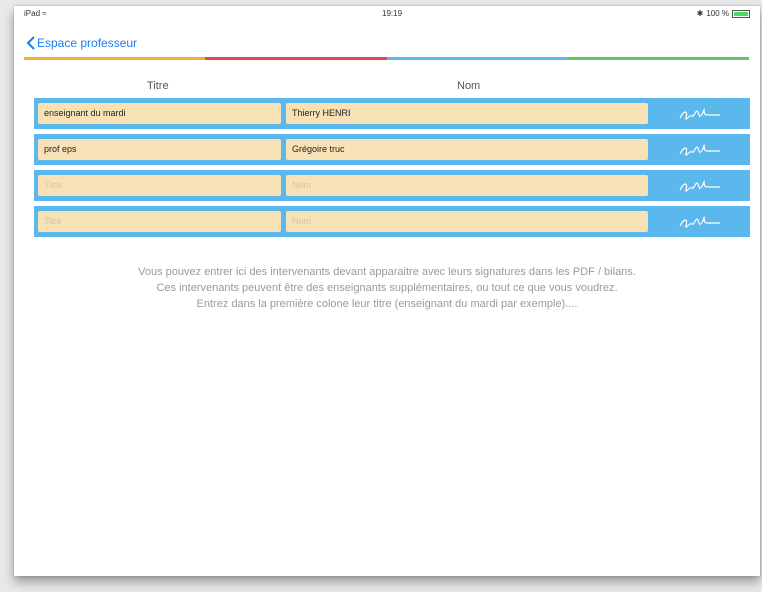 The image size is (762, 592). Describe the element at coordinates (115, 58) in the screenshot. I see `color-segment-orange` at that location.